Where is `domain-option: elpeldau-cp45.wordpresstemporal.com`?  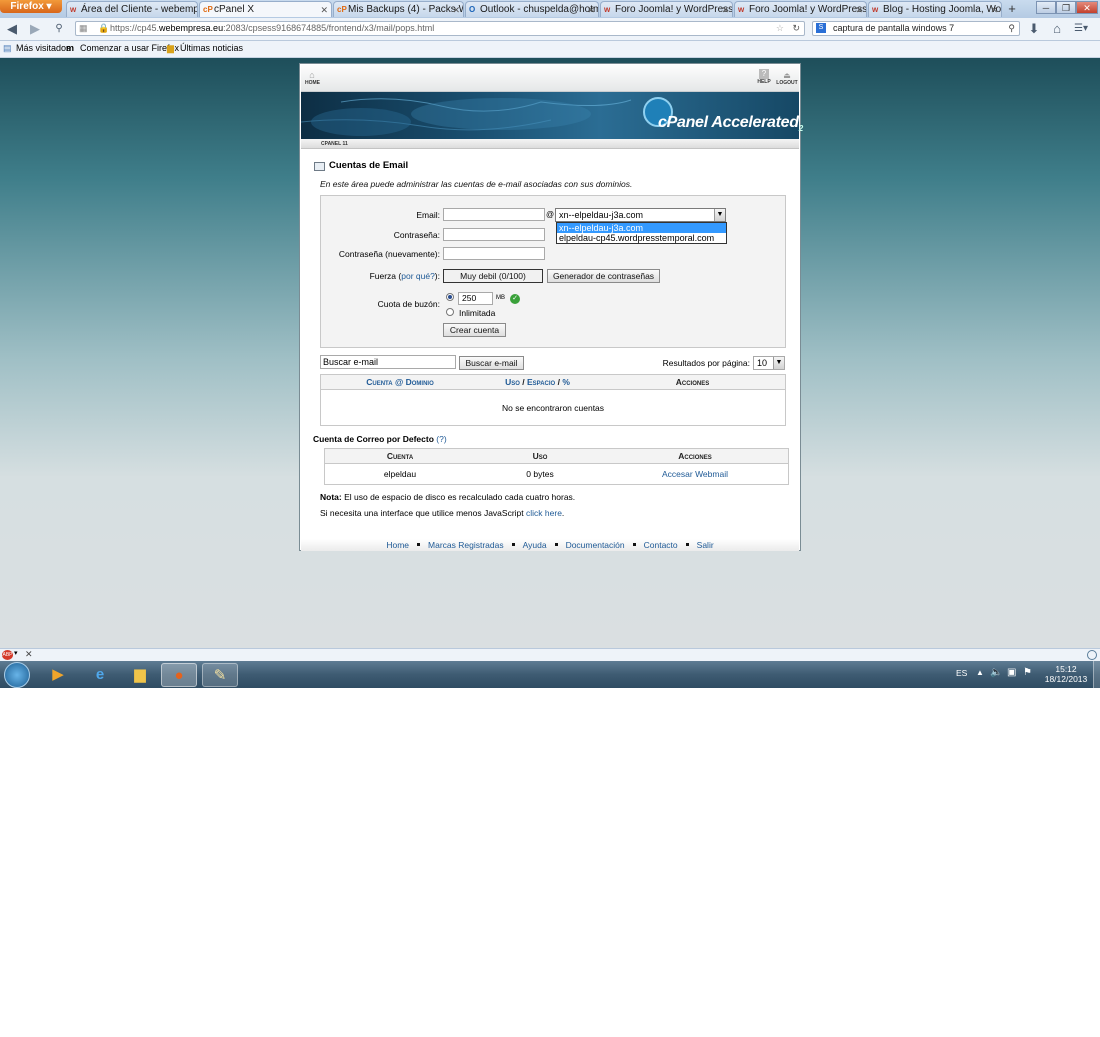 domain-option: elpeldau-cp45.wordpresstemporal.com is located at coordinates (641, 238).